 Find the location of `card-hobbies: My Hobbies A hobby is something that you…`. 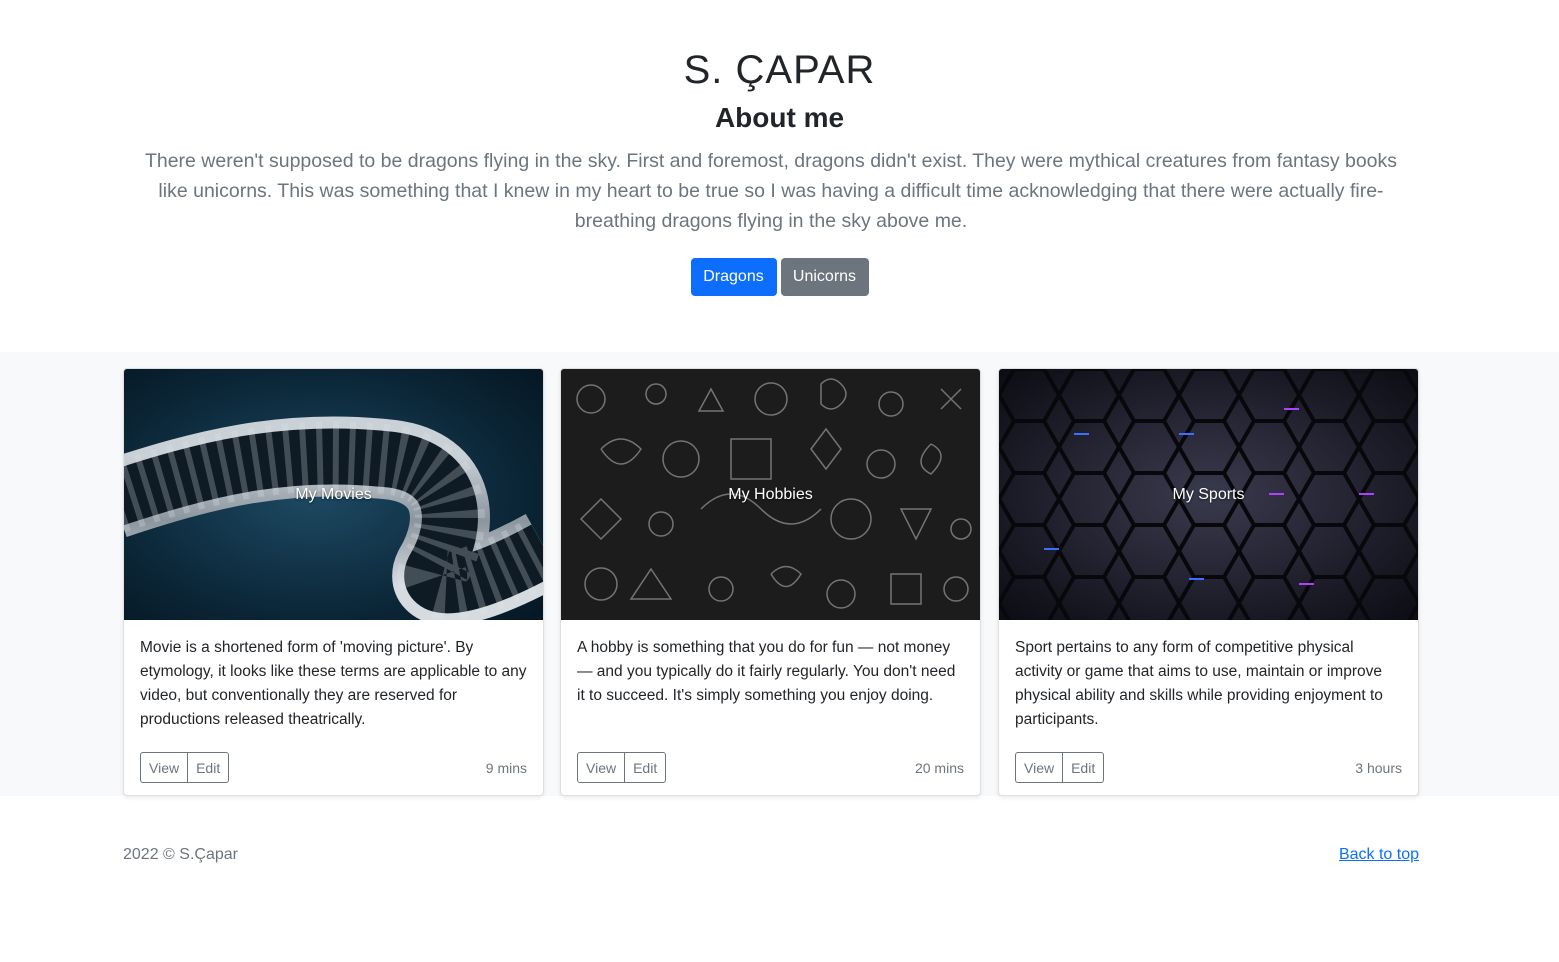

card-hobbies: My Hobbies A hobby is something that you… is located at coordinates (770, 582).